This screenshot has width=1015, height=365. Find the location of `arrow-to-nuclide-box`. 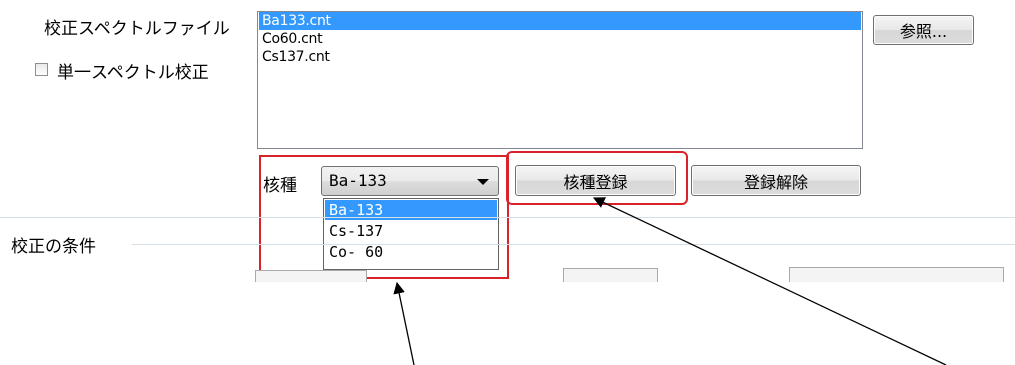

arrow-to-nuclide-box is located at coordinates (404, 323).